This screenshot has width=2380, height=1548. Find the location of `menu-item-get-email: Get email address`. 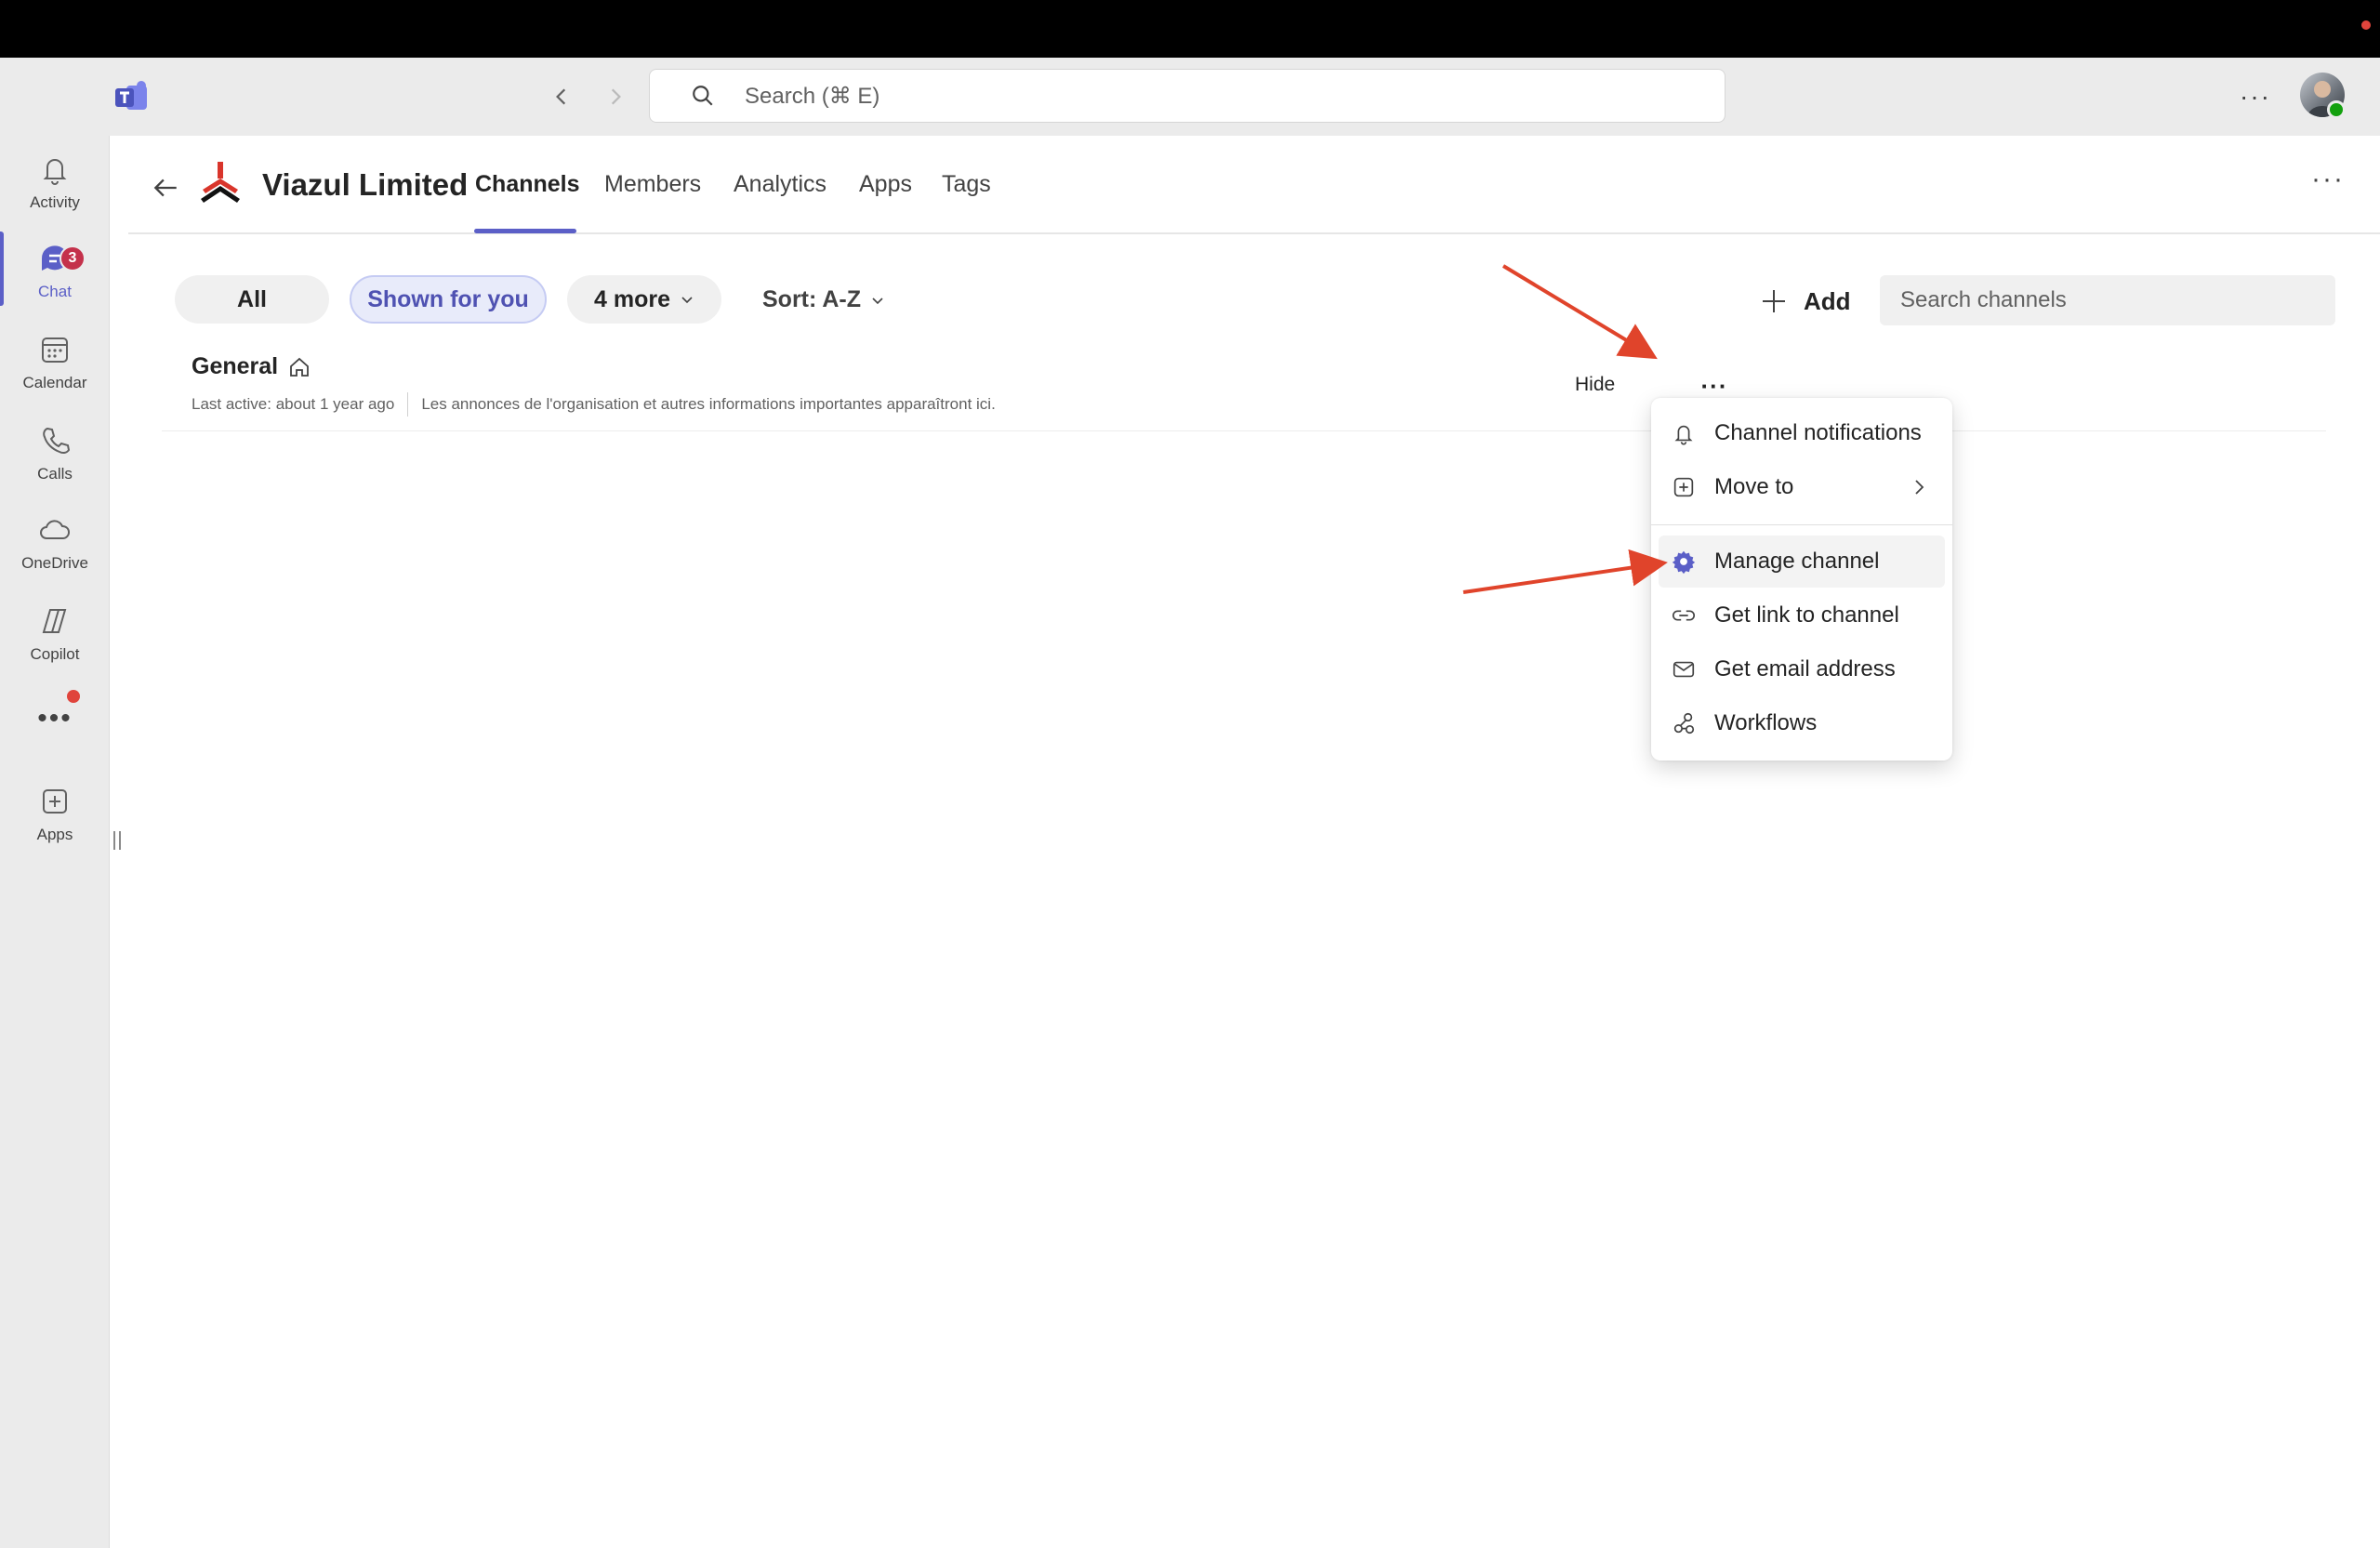

menu-item-get-email: Get email address is located at coordinates (1802, 669).